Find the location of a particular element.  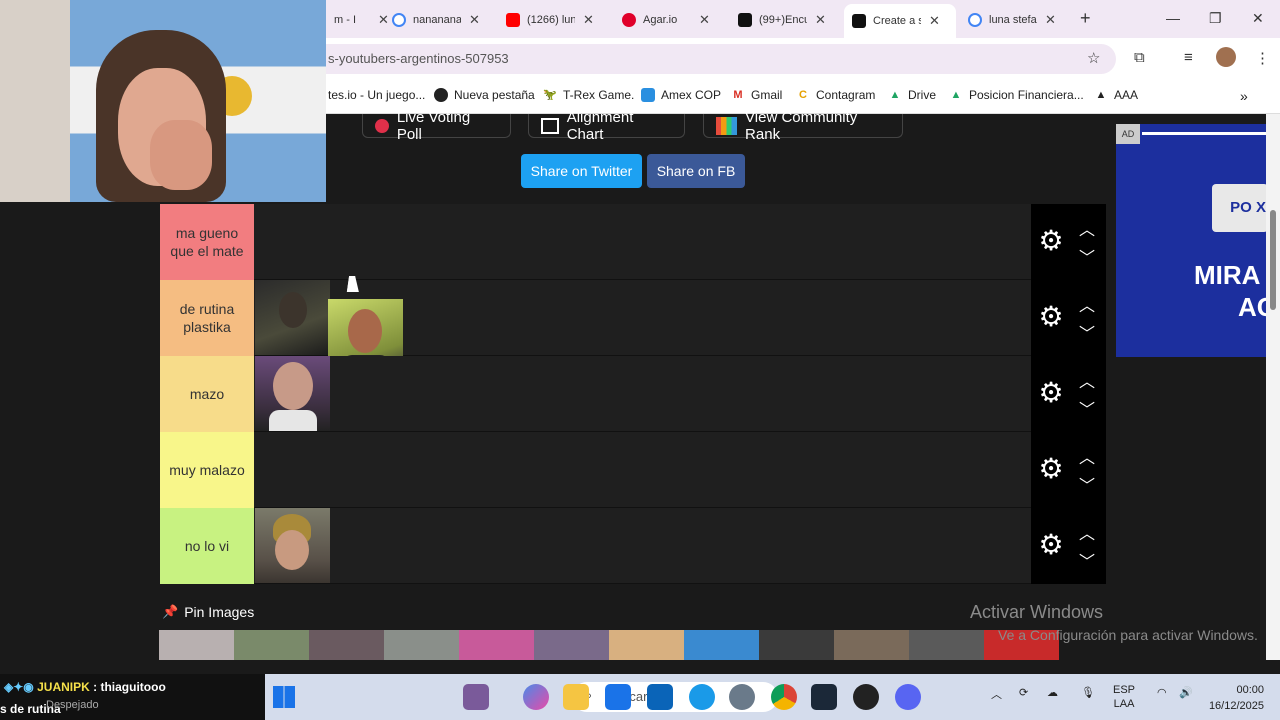

tab-2: nananana ✕ is located at coordinates (436, 20).